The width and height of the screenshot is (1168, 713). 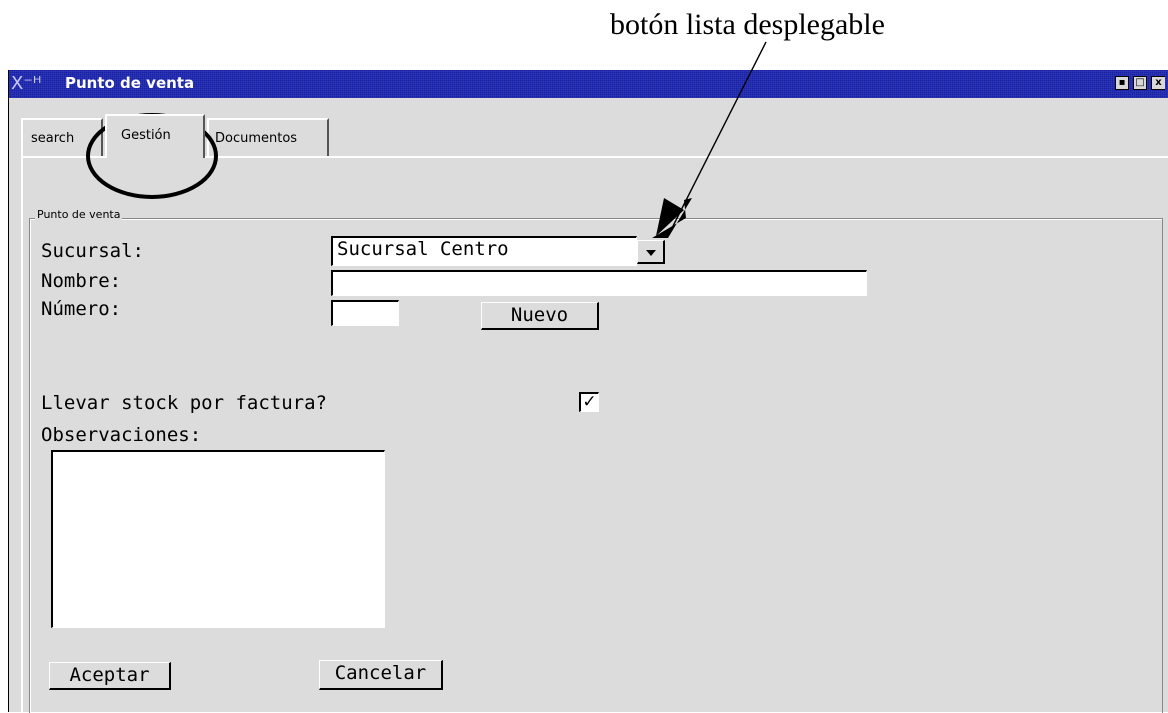 What do you see at coordinates (747, 24) in the screenshot?
I see `callout-label: botón lista desplegable` at bounding box center [747, 24].